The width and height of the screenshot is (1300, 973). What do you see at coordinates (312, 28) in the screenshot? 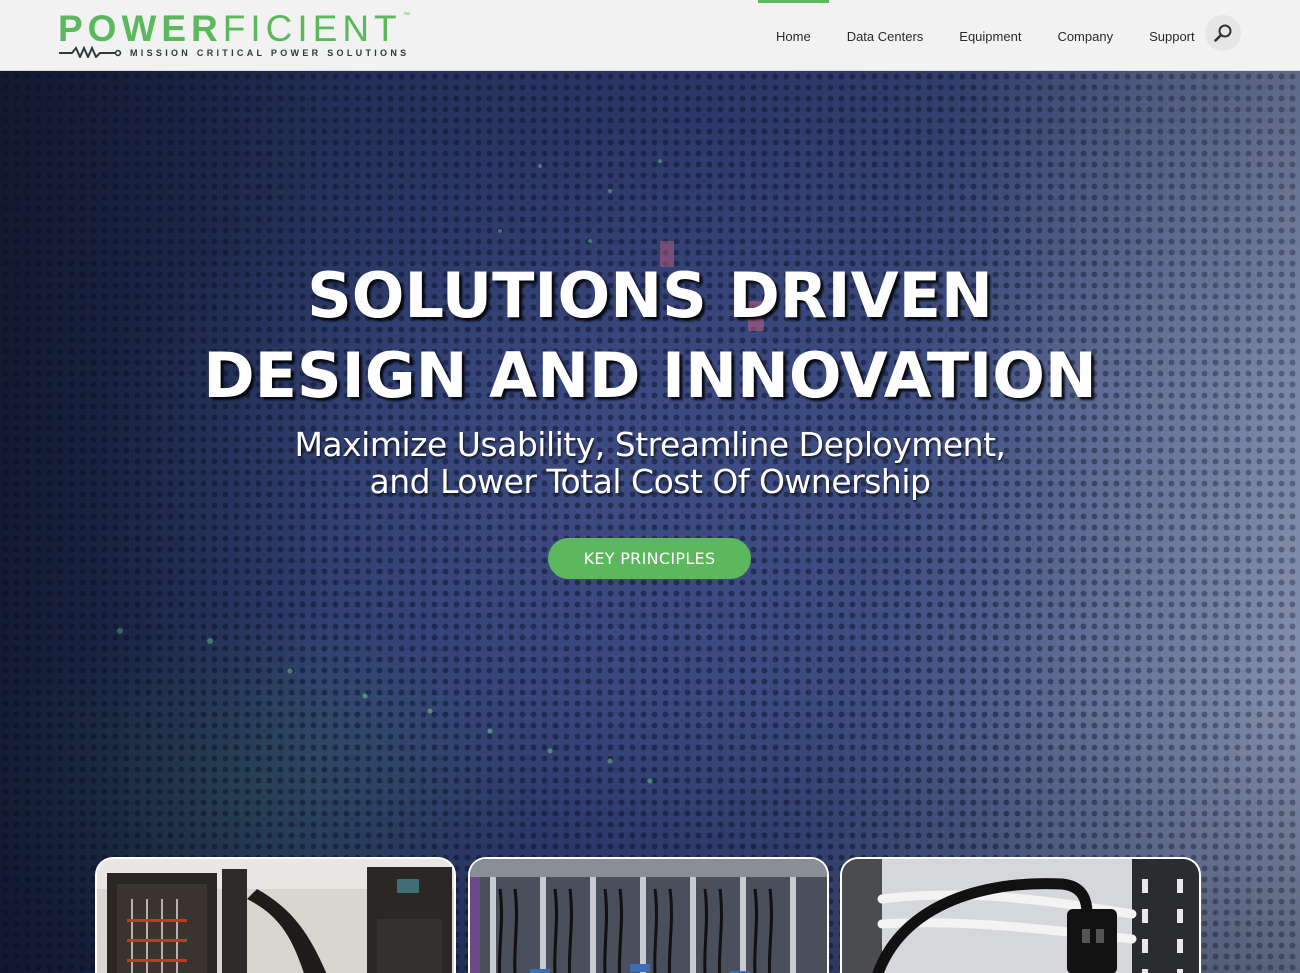
I see `logo-name-light: FICIENT` at bounding box center [312, 28].